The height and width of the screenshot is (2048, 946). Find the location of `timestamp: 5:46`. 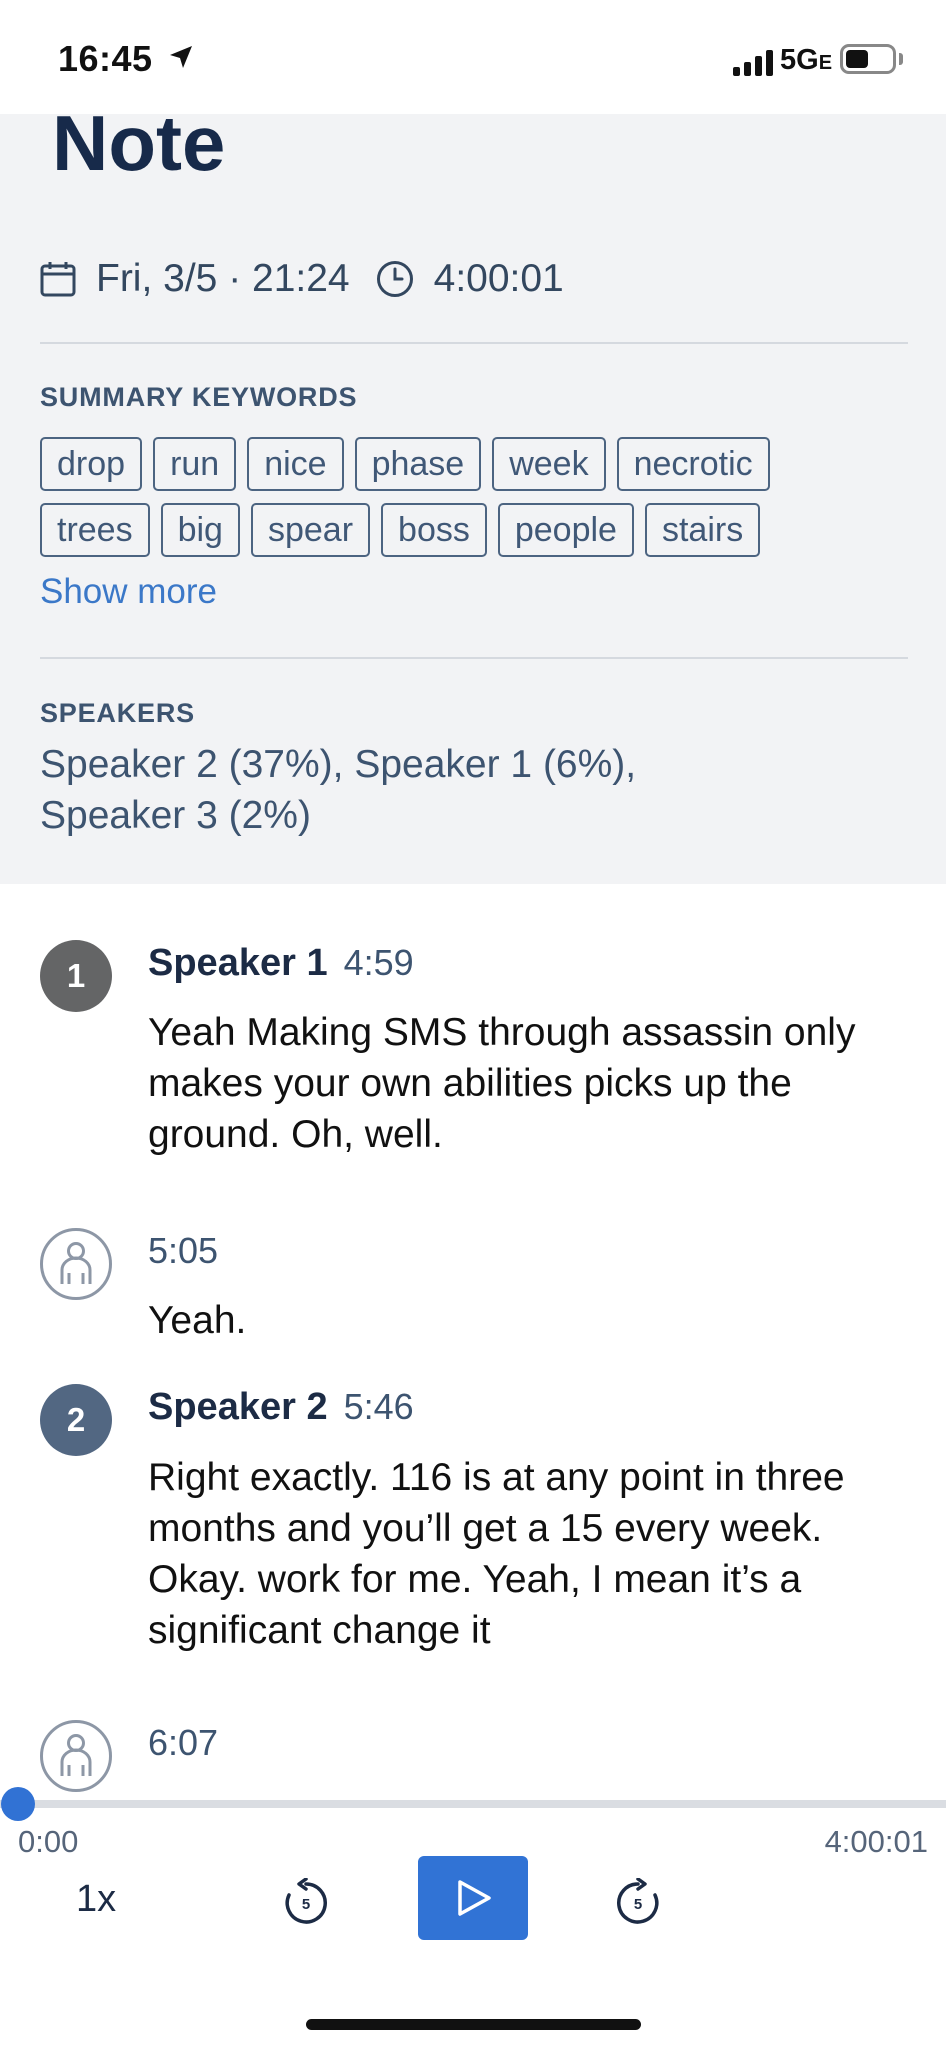

timestamp: 5:46 is located at coordinates (379, 1407).